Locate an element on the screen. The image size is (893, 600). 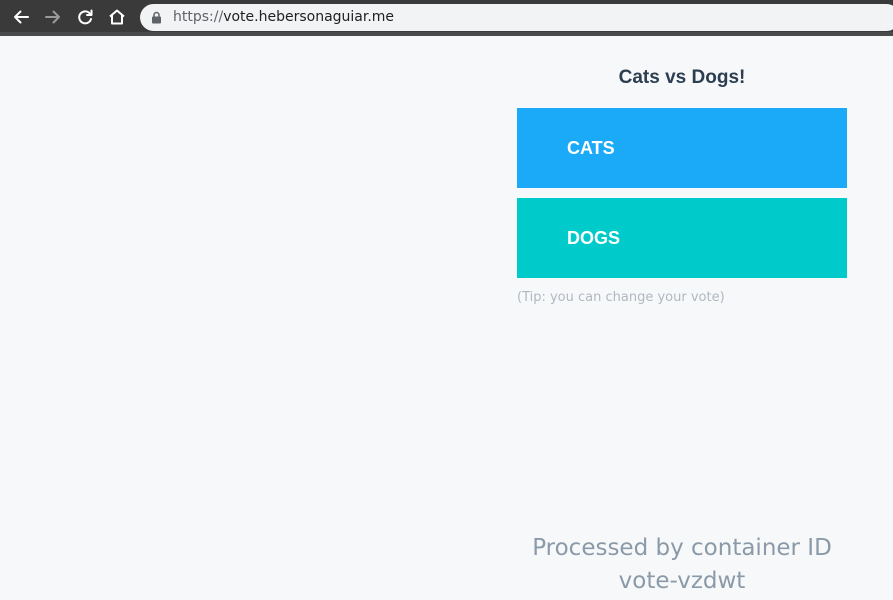
forward-arrow-icon is located at coordinates (52, 17).